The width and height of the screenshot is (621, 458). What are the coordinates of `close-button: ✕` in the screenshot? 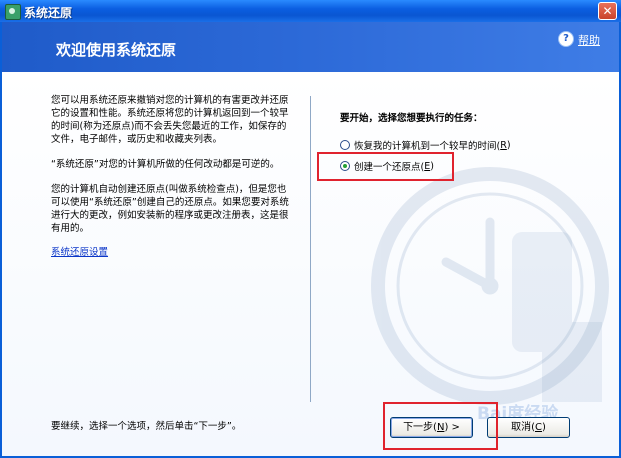 It's located at (607, 11).